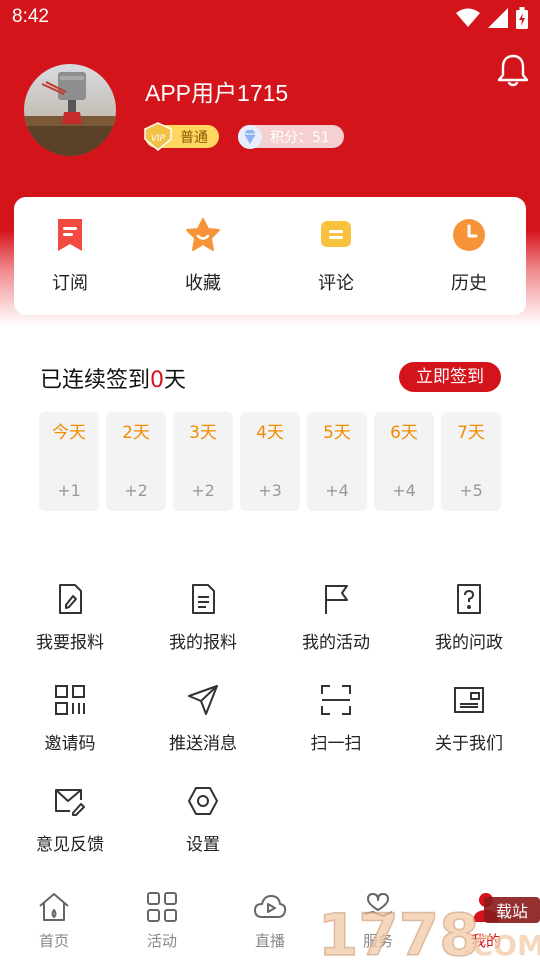 The height and width of the screenshot is (960, 540). I want to click on subscribe-icon, so click(70, 235).